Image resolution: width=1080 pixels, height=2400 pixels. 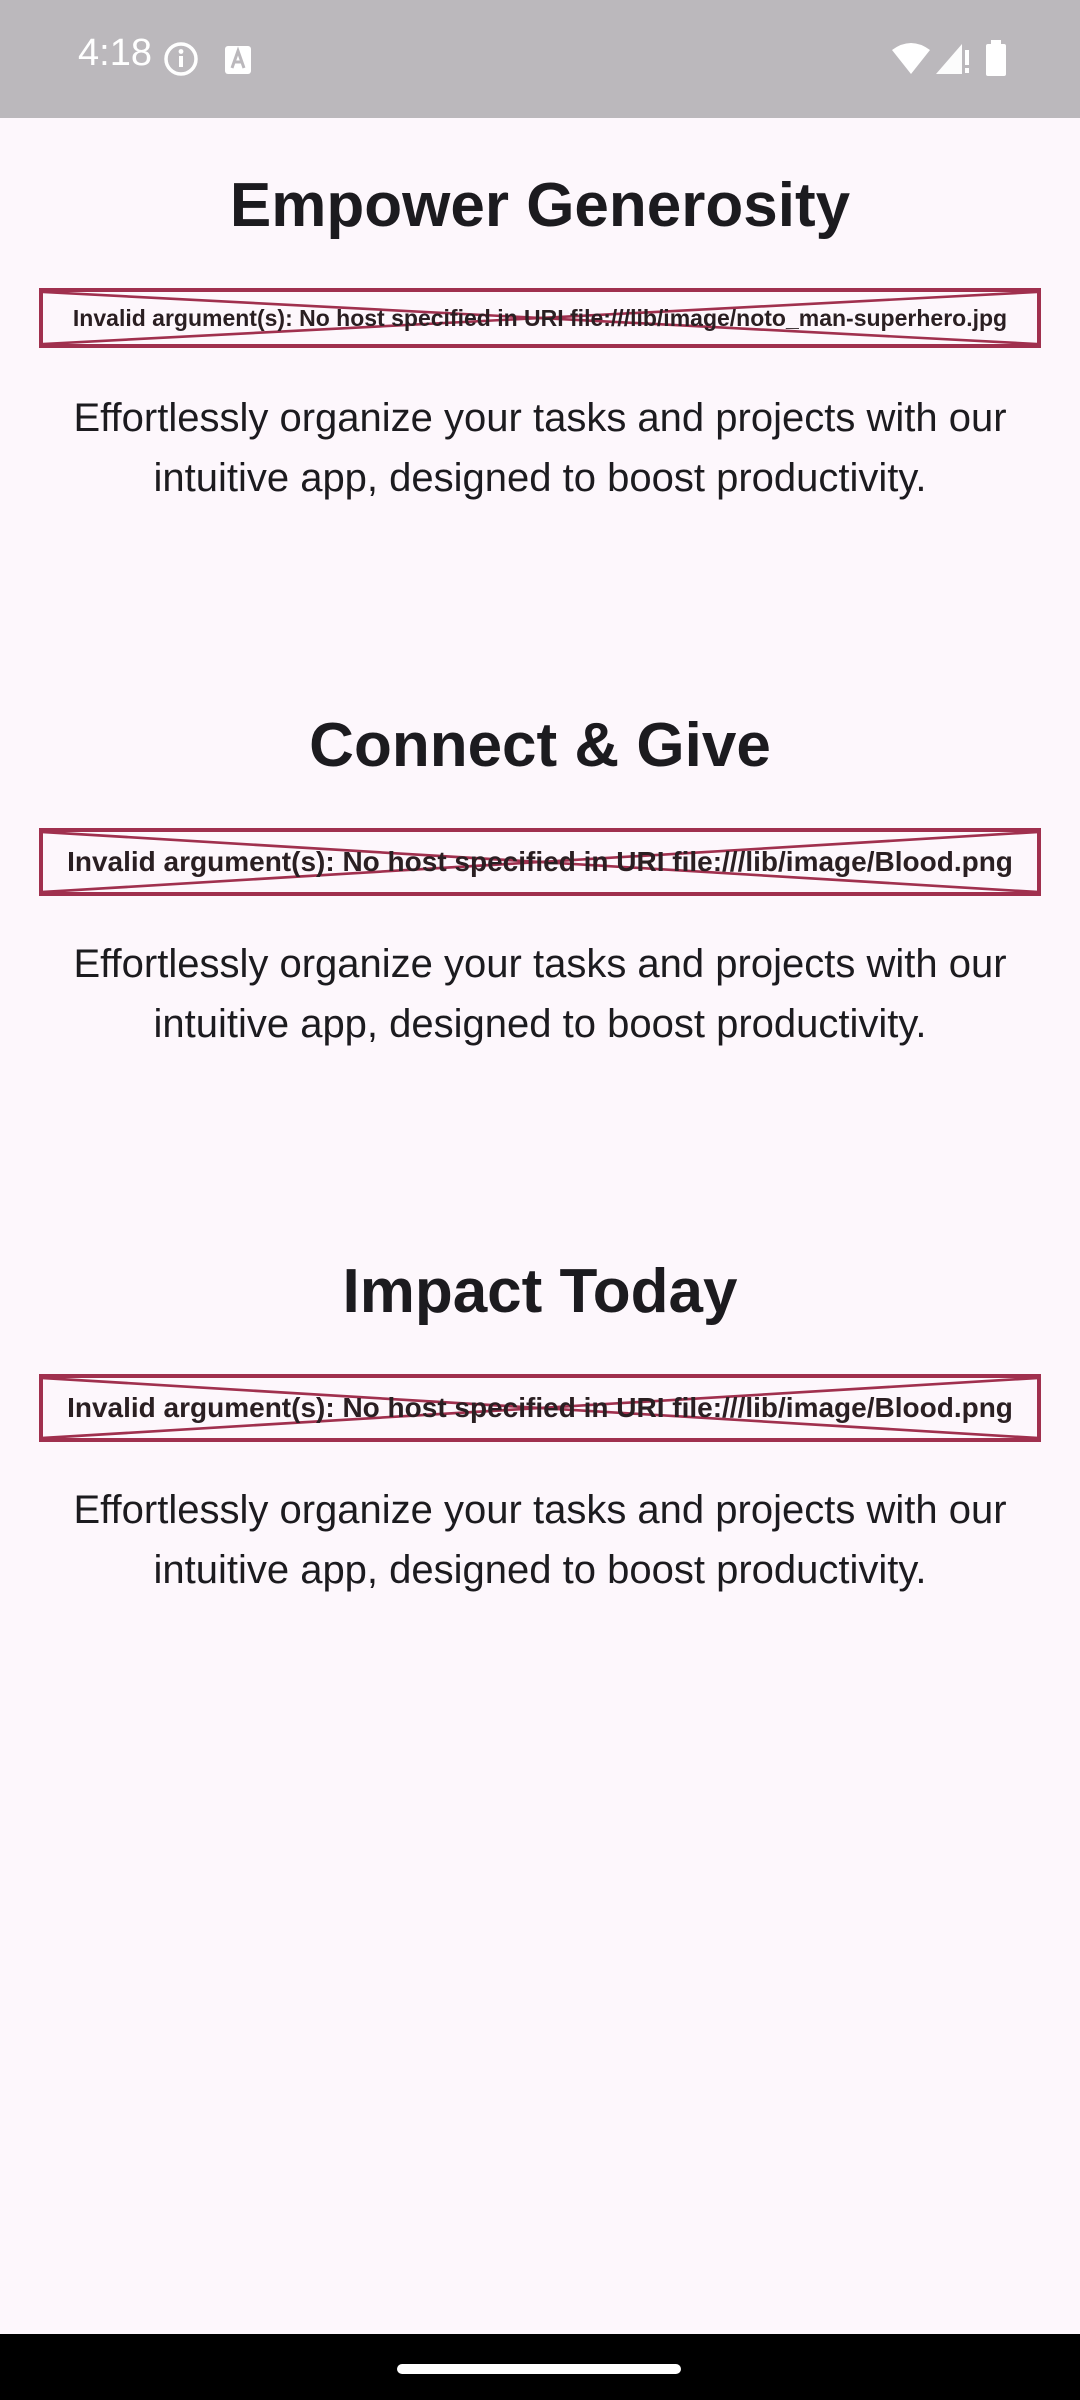 I want to click on navigation-bar, so click(x=540, y=2367).